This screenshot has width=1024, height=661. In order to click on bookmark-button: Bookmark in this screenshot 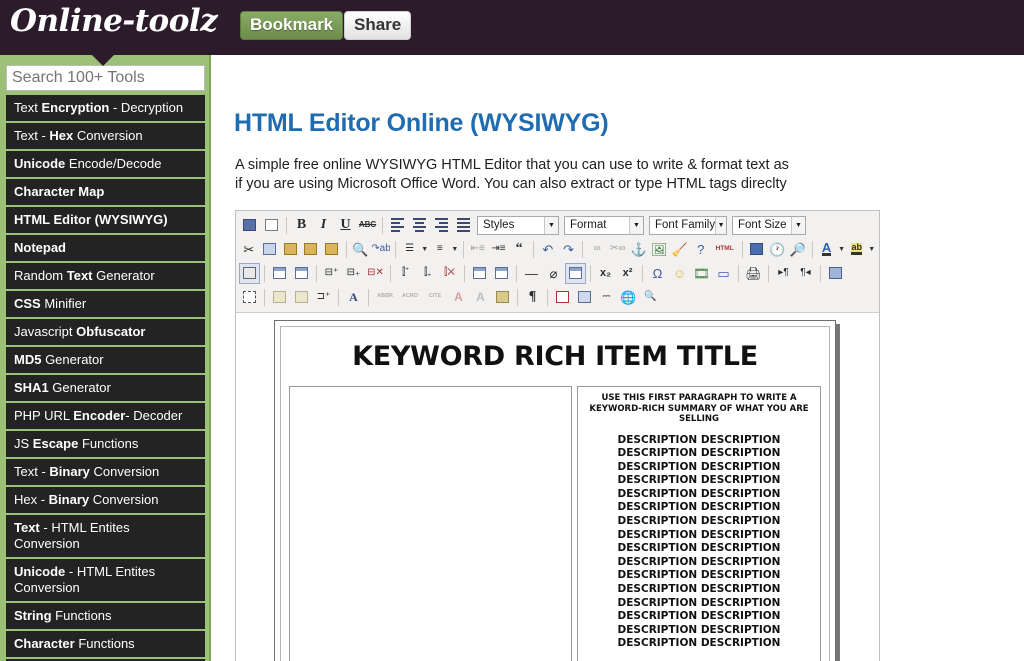, I will do `click(292, 25)`.